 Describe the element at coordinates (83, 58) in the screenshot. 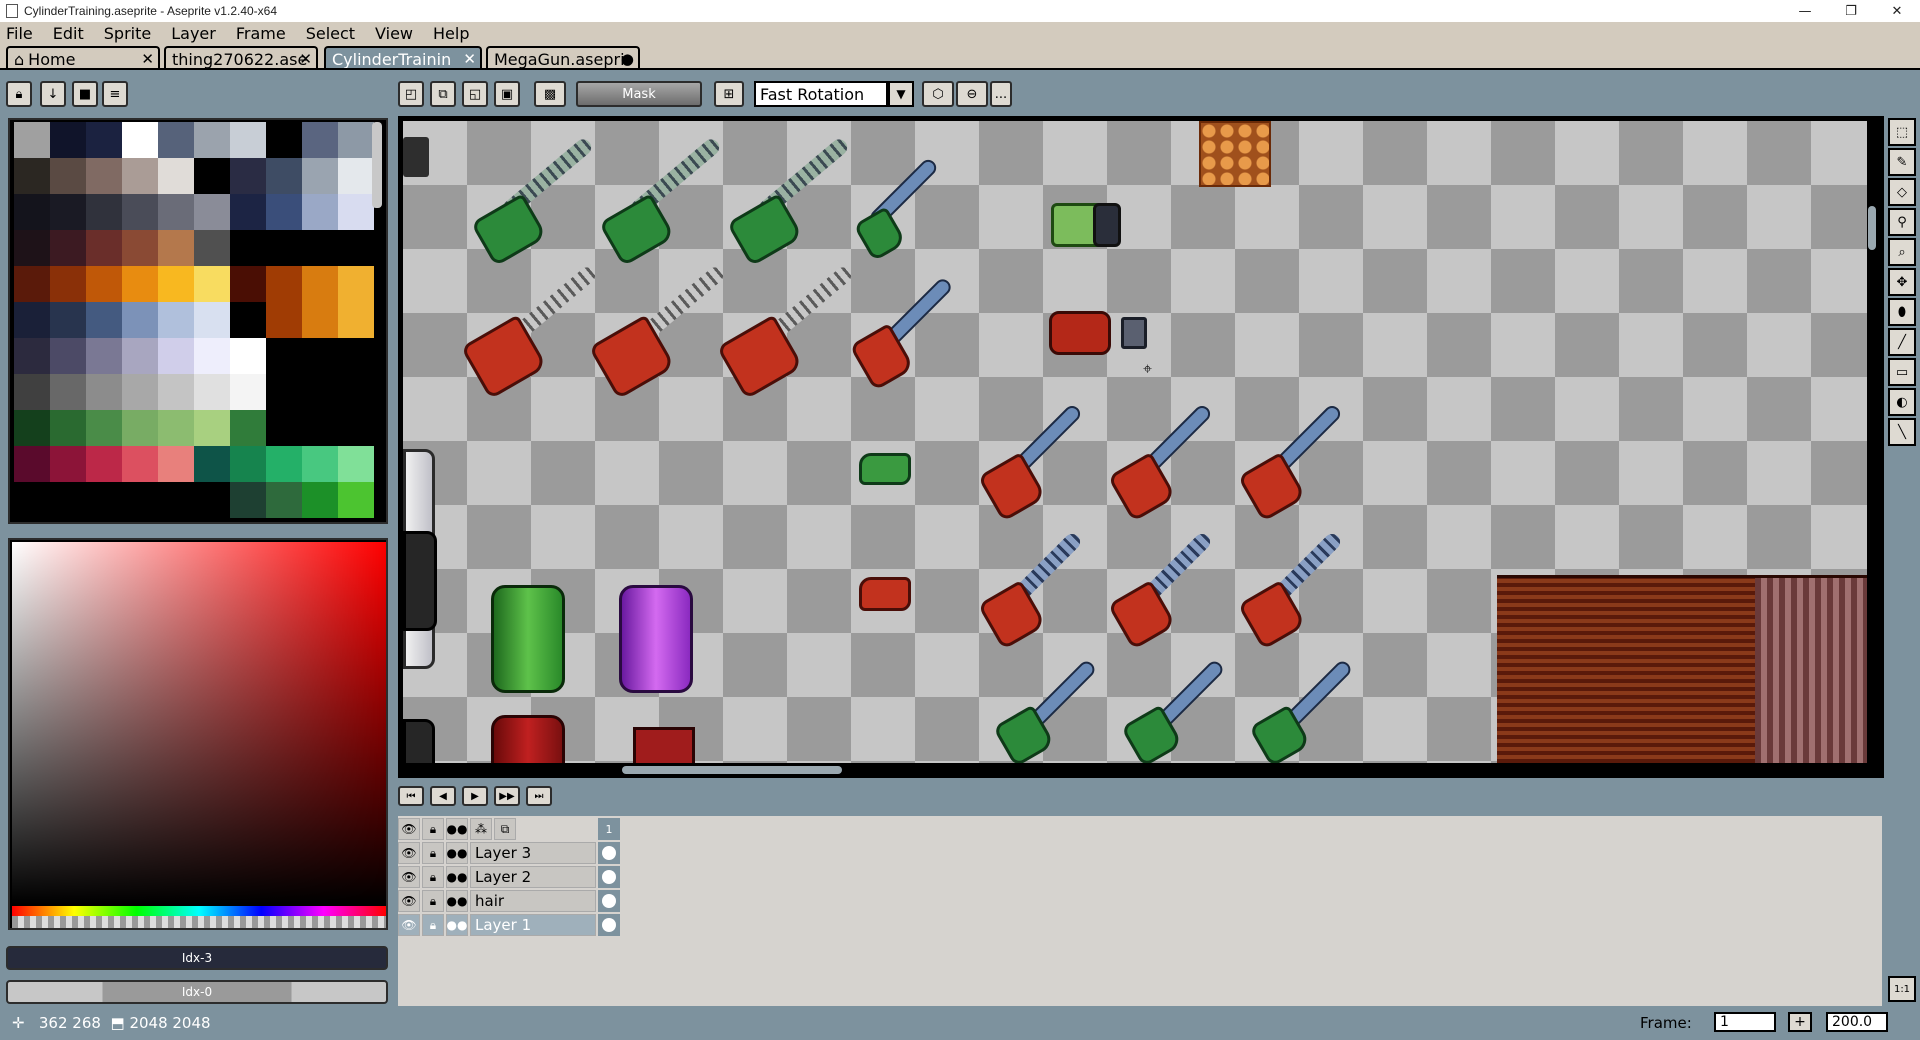

I see `tab-home: ⌂ Home ✕` at that location.